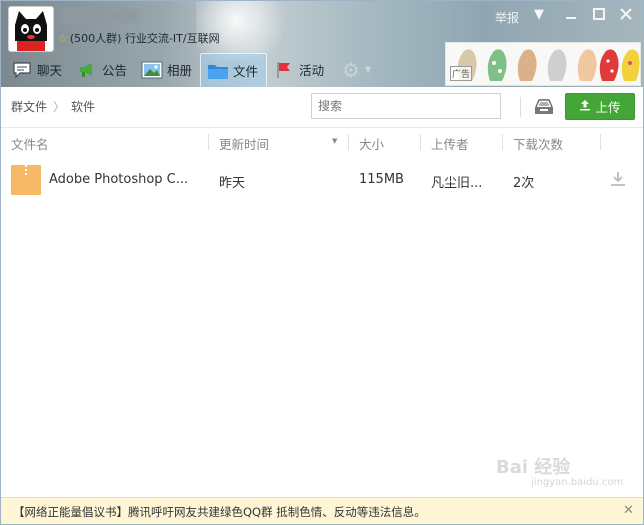 Image resolution: width=644 pixels, height=525 pixels. Describe the element at coordinates (30, 143) in the screenshot. I see `column-header-name: 文件名` at that location.